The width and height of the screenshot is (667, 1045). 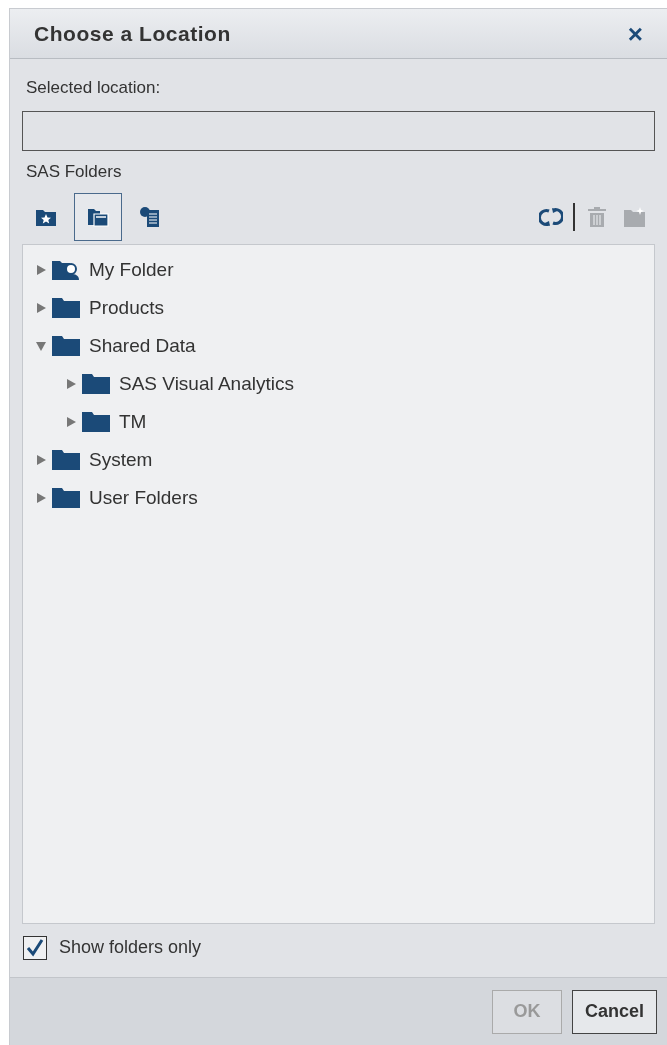 What do you see at coordinates (635, 217) in the screenshot?
I see `new-folder-icon` at bounding box center [635, 217].